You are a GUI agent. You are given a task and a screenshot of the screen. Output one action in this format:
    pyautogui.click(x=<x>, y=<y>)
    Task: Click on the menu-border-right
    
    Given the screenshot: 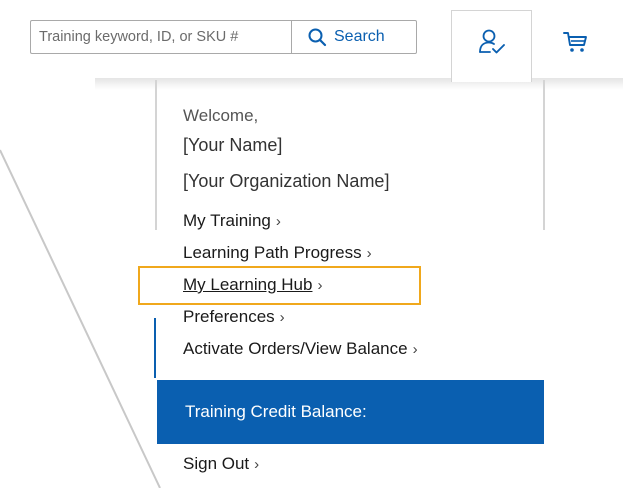 What is the action you would take?
    pyautogui.click(x=544, y=155)
    